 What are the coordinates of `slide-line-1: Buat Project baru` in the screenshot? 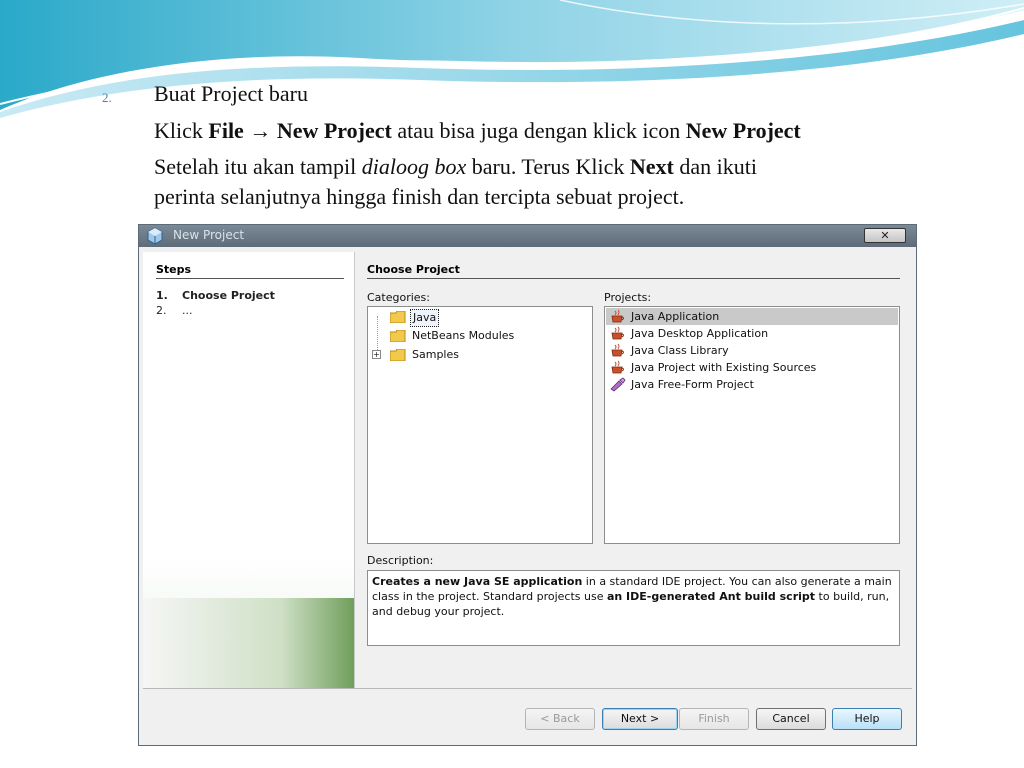 It's located at (231, 93).